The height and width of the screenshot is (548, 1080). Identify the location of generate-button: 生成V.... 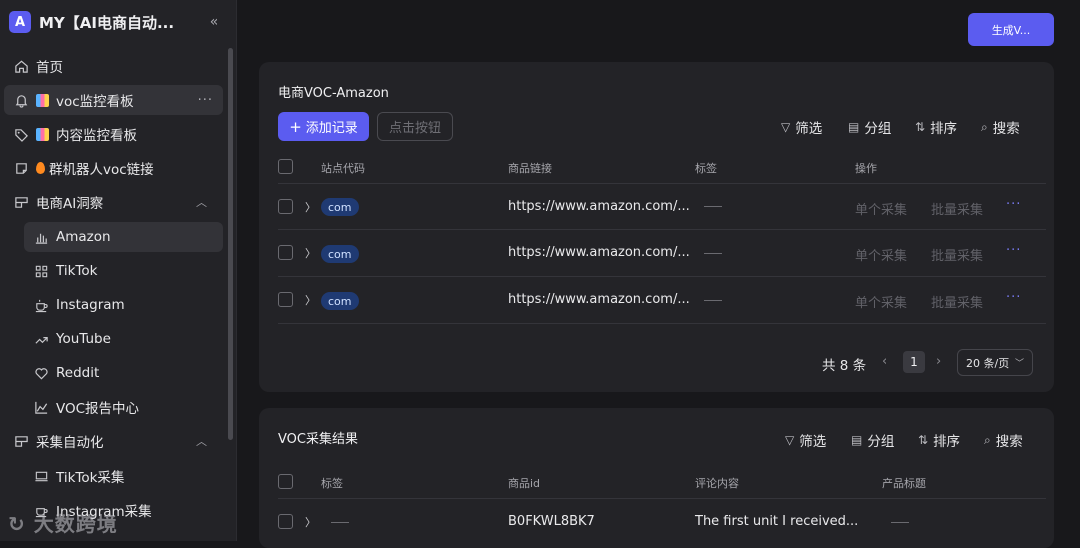
(1011, 29).